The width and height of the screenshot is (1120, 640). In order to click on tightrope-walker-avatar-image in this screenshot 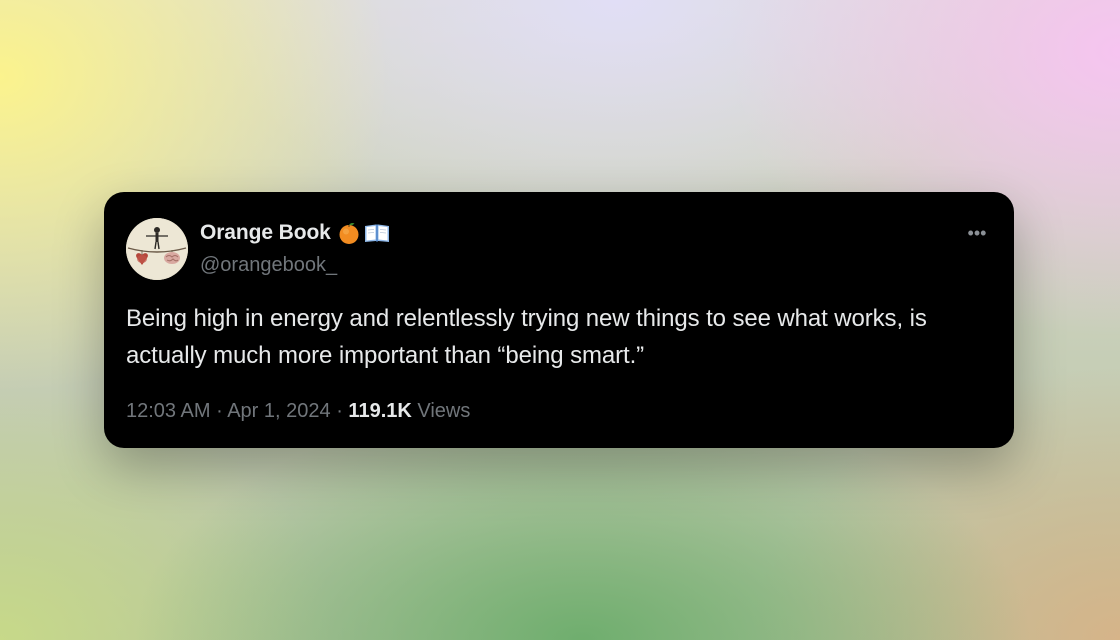, I will do `click(157, 249)`.